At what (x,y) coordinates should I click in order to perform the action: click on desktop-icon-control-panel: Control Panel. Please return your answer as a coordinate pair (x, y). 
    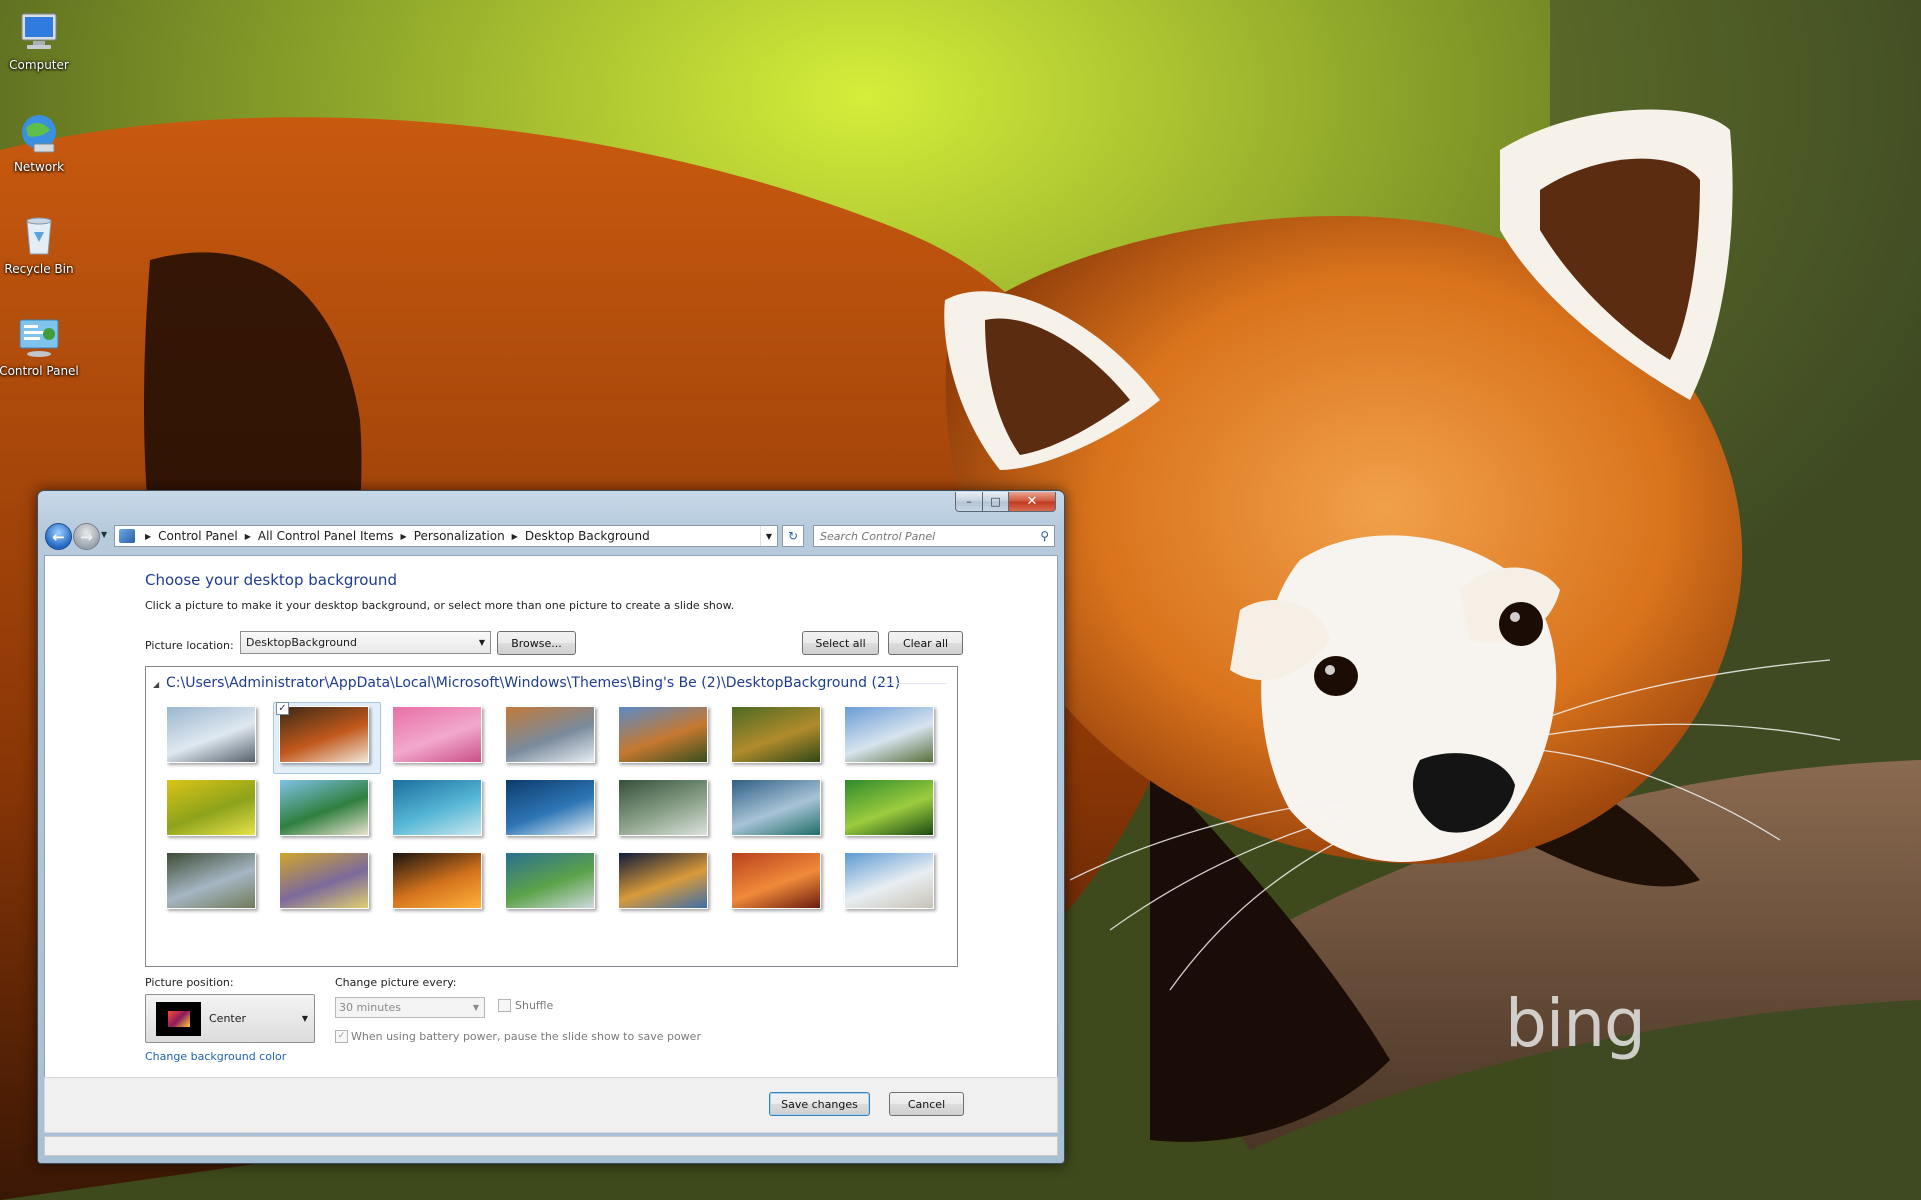
    Looking at the image, I should click on (39, 346).